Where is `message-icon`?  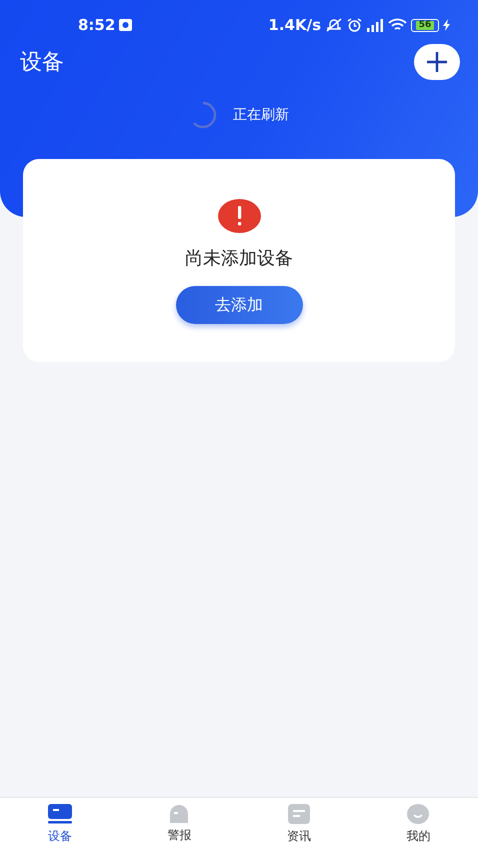
message-icon is located at coordinates (299, 814).